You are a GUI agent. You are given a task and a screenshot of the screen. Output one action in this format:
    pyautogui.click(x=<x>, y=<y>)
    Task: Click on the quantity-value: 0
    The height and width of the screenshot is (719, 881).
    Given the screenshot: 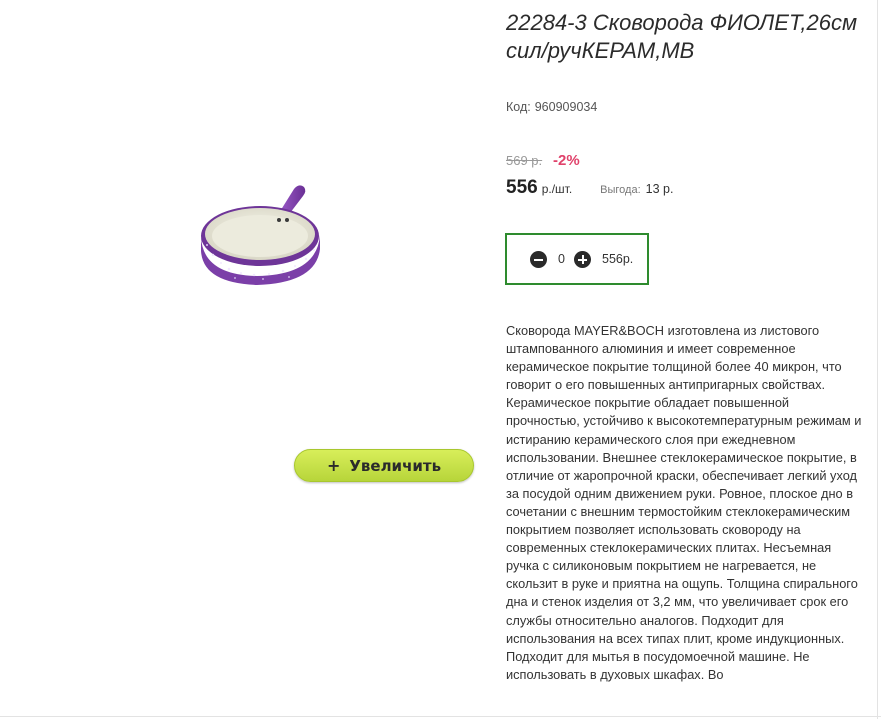 What is the action you would take?
    pyautogui.click(x=561, y=259)
    